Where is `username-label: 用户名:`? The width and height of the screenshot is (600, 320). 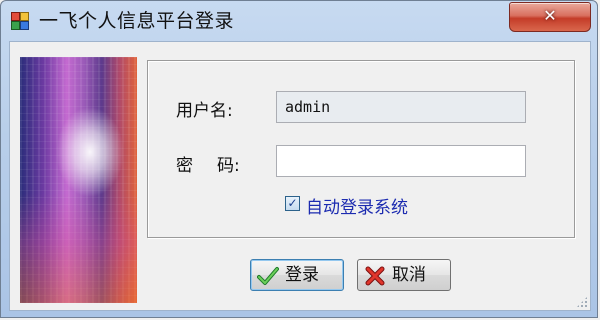
username-label: 用户名: is located at coordinates (204, 111).